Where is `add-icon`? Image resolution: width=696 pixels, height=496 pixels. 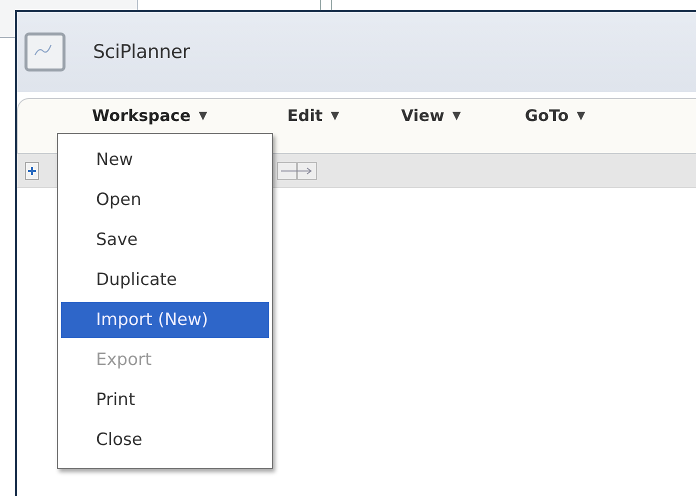 add-icon is located at coordinates (32, 171).